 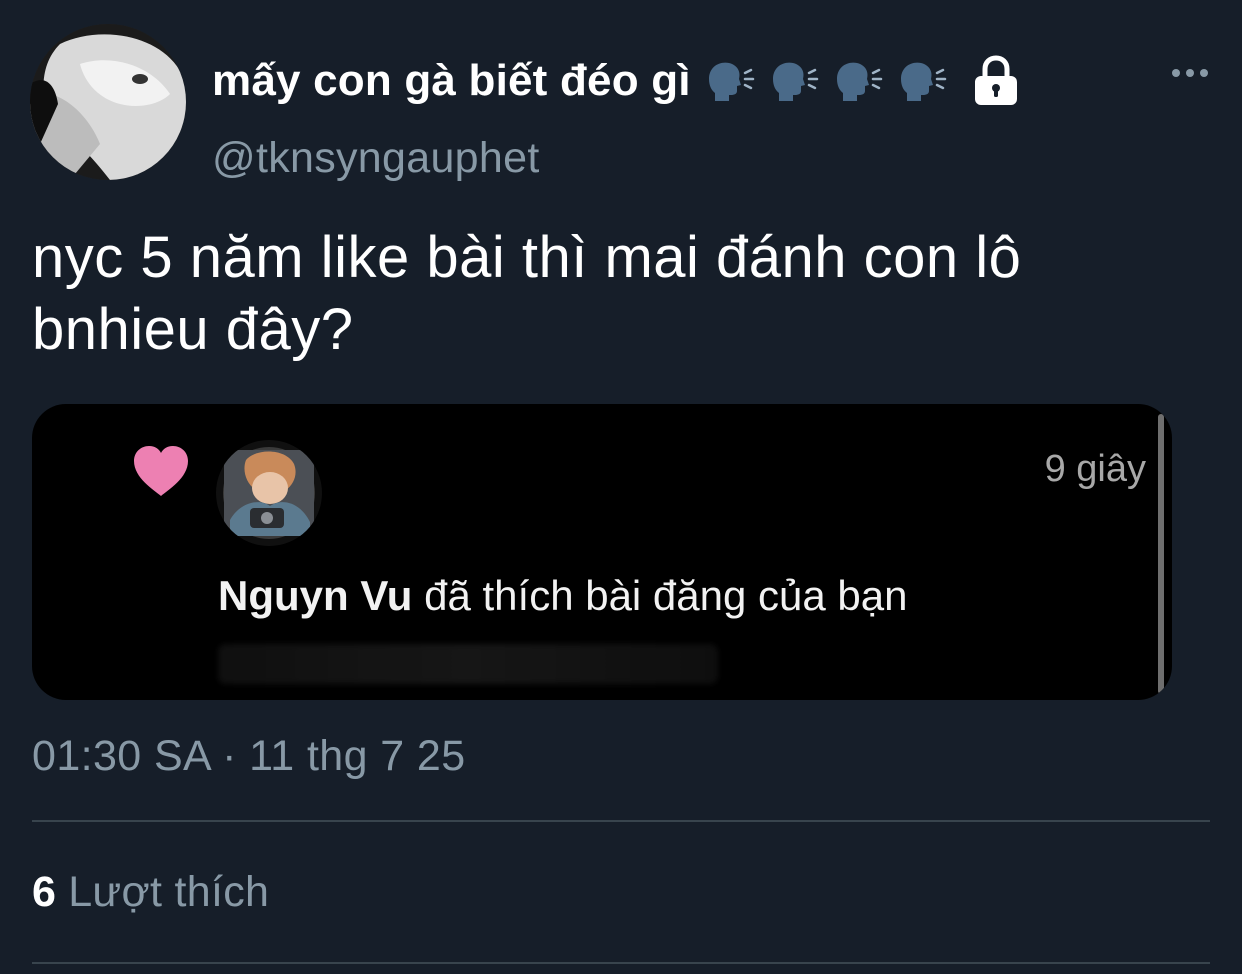 I want to click on liker-avatar, so click(x=269, y=493).